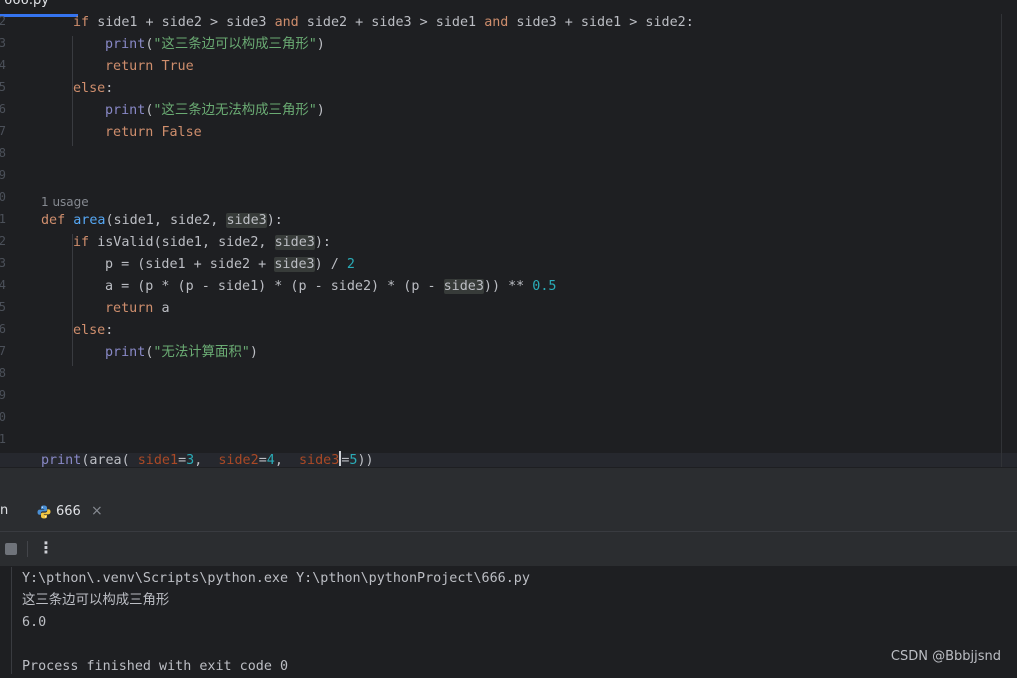 The image size is (1017, 678). Describe the element at coordinates (97, 511) in the screenshot. I see `close-icon: ×` at that location.